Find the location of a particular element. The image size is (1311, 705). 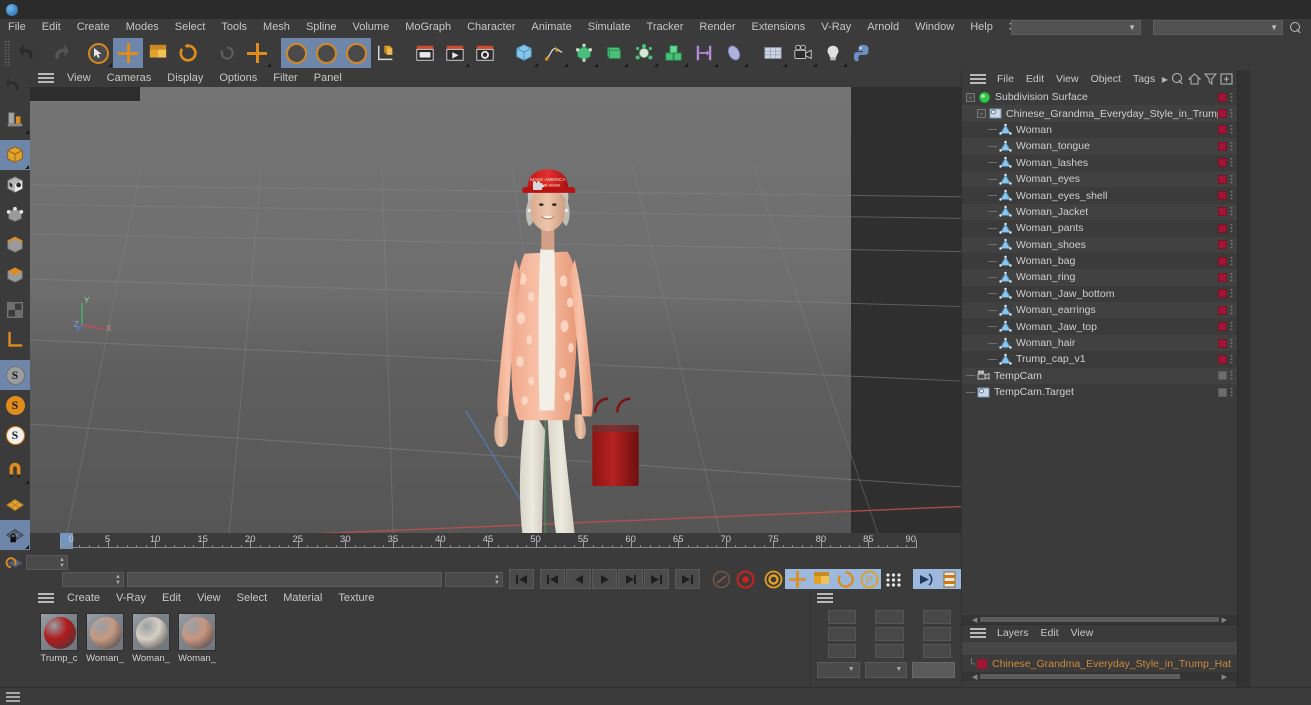

object-tree-row: Woman_earrings is located at coordinates (1099, 310).